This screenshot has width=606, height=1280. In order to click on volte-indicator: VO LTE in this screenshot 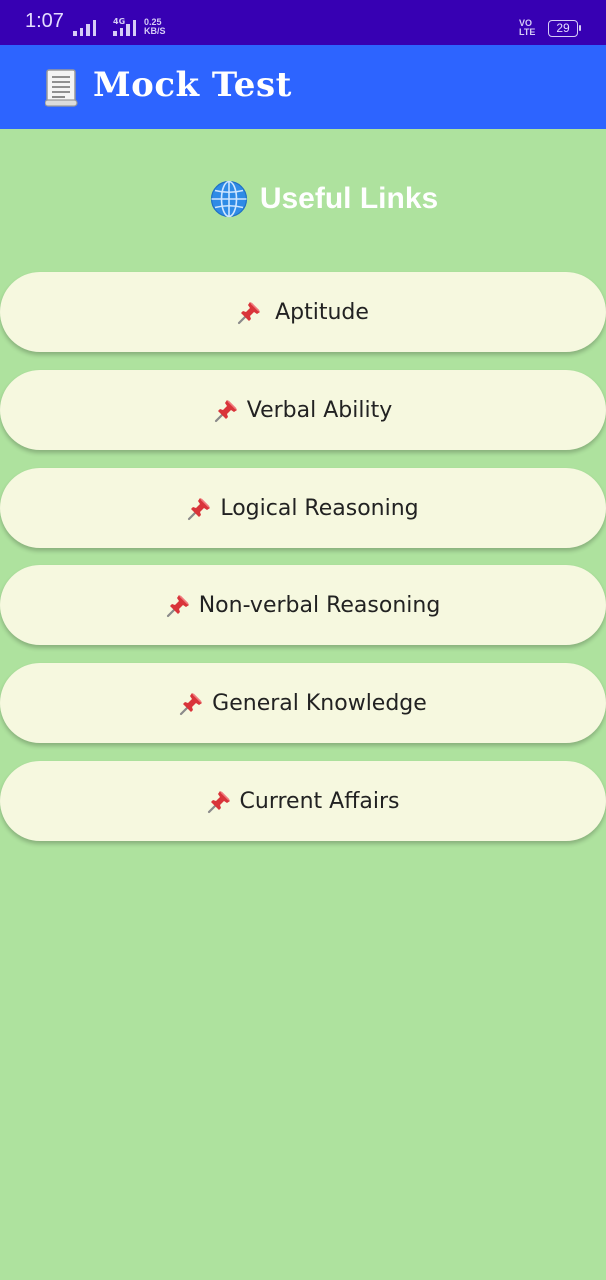, I will do `click(527, 27)`.